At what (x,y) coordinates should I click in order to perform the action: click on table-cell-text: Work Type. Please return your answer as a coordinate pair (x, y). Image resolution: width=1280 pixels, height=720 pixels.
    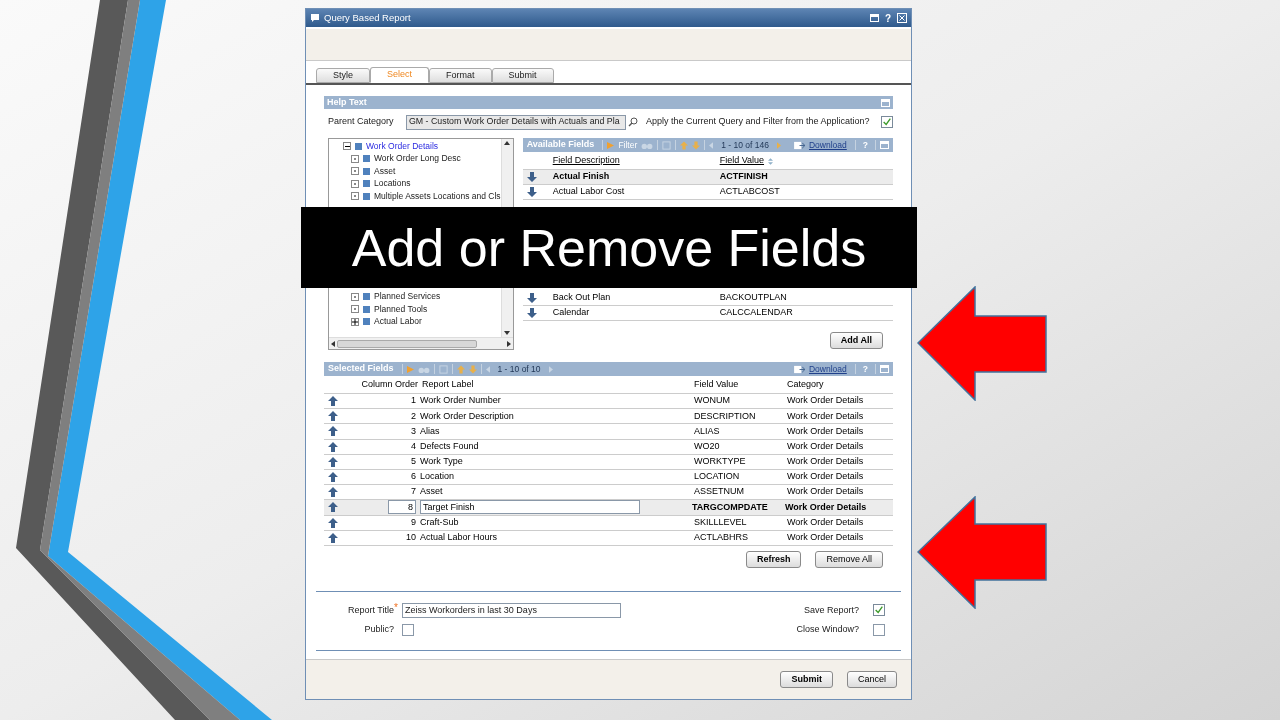
    Looking at the image, I should click on (442, 462).